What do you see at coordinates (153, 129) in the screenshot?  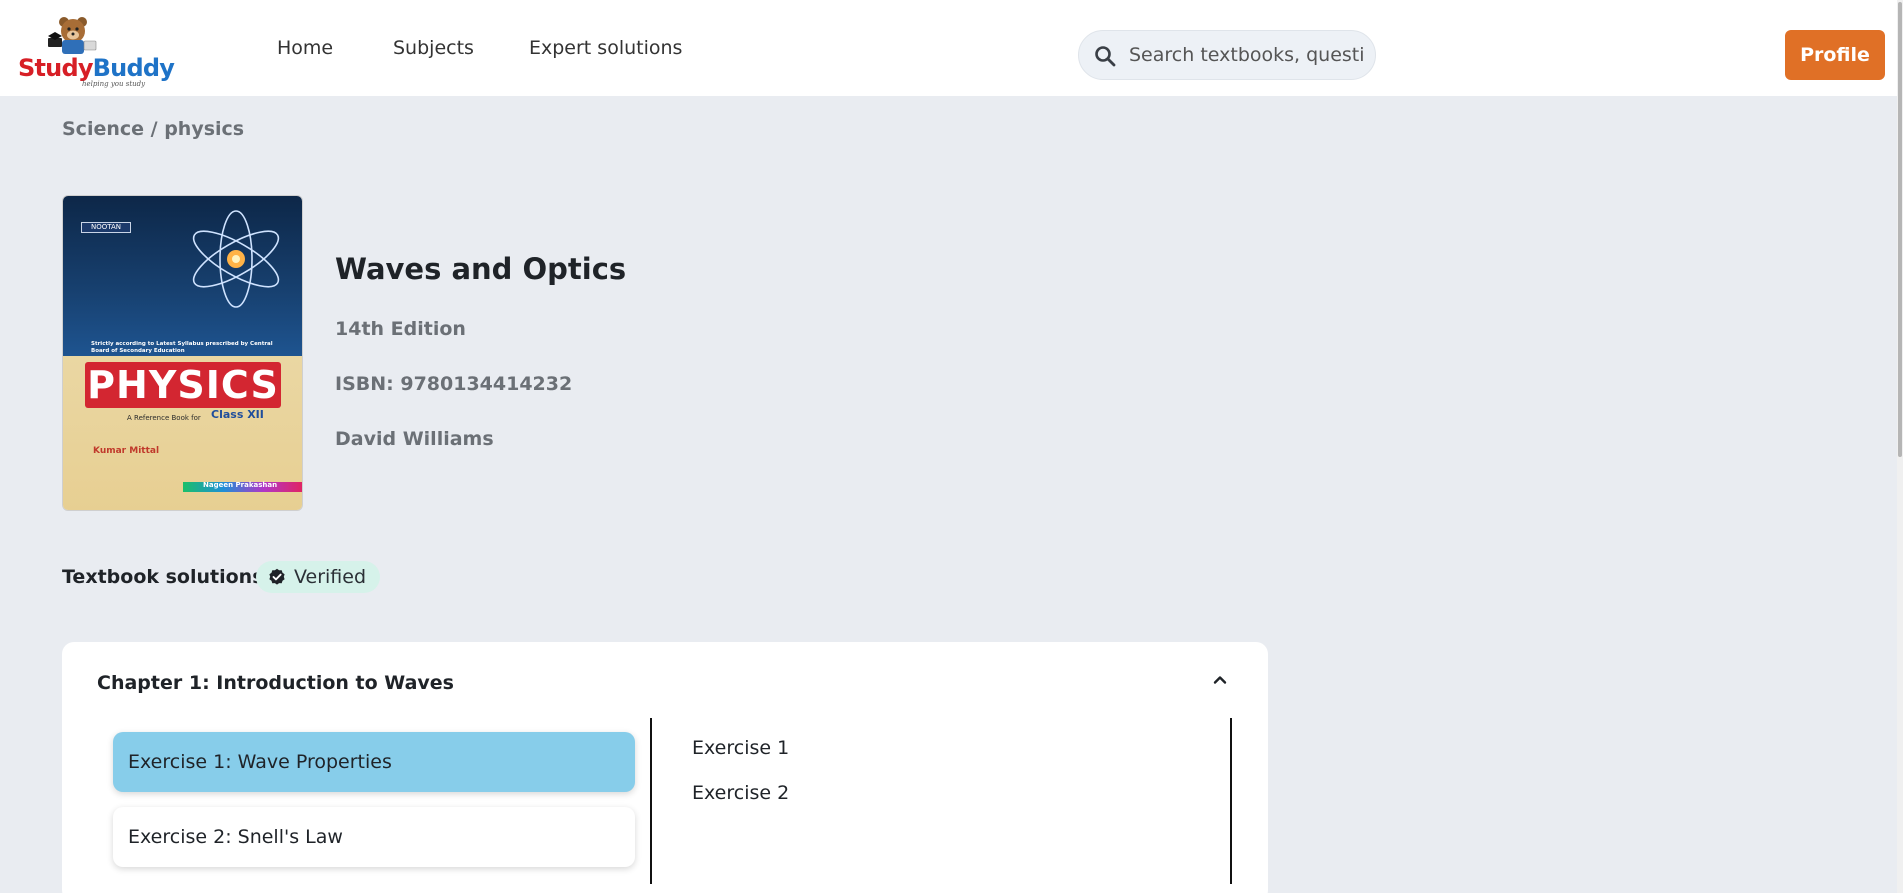 I see `breadcrumb: Science / physics` at bounding box center [153, 129].